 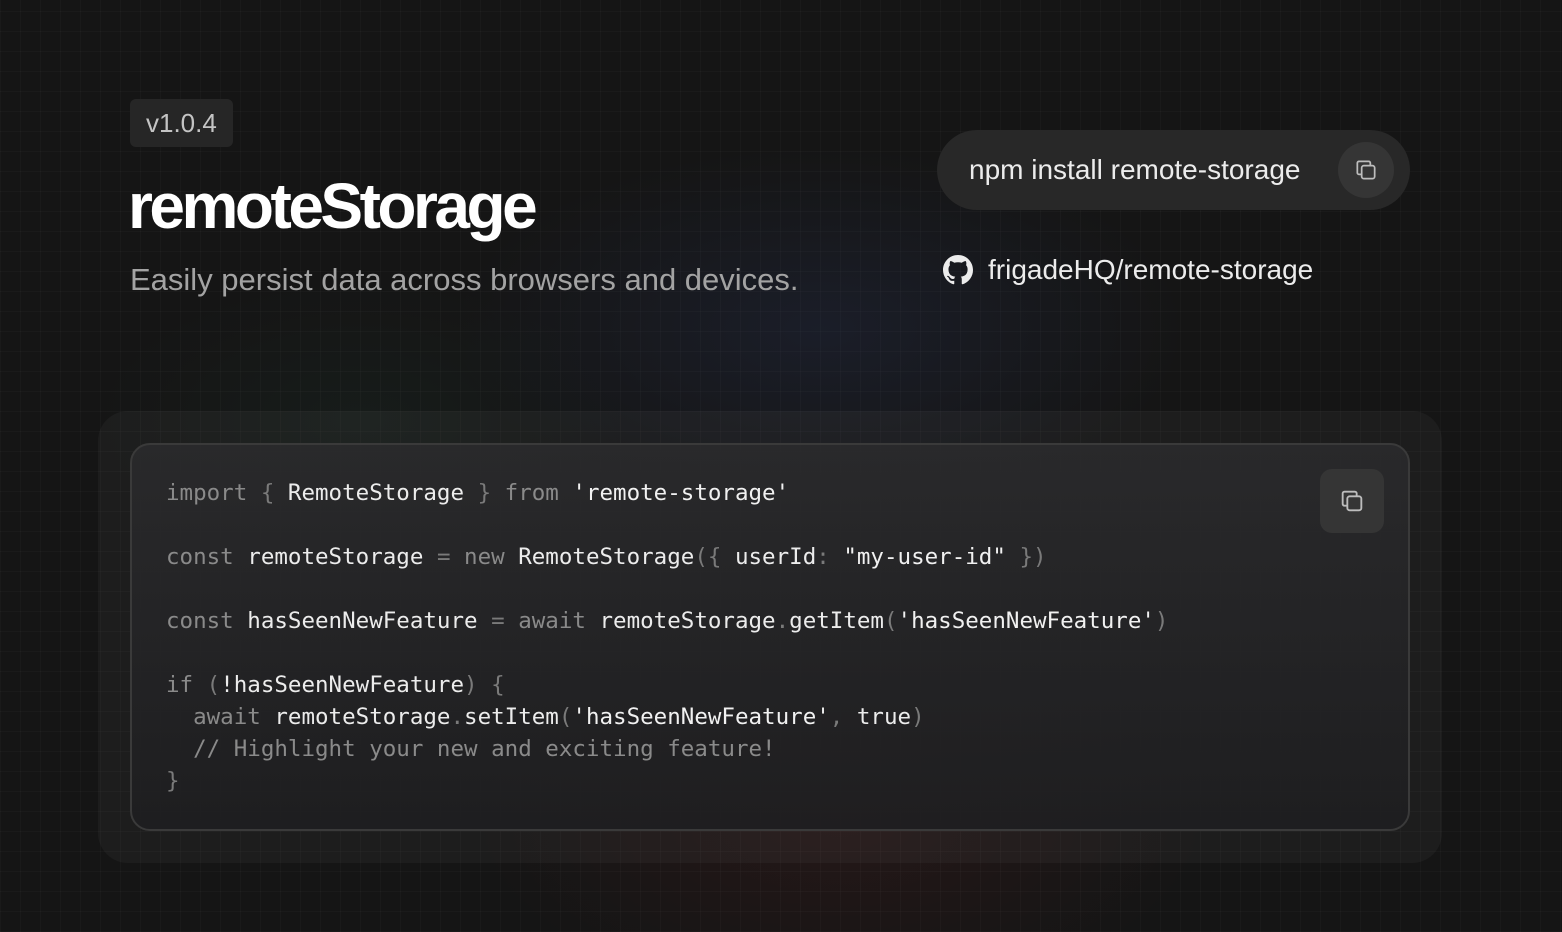 I want to click on code-token: getItem, so click(x=836, y=621).